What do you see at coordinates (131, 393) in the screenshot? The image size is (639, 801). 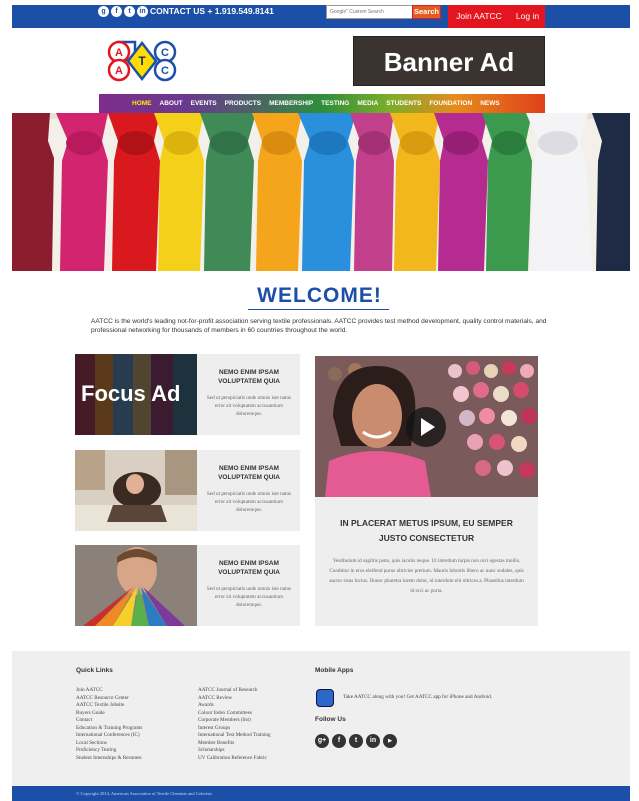 I see `focus-ad-label: Focus Ad` at bounding box center [131, 393].